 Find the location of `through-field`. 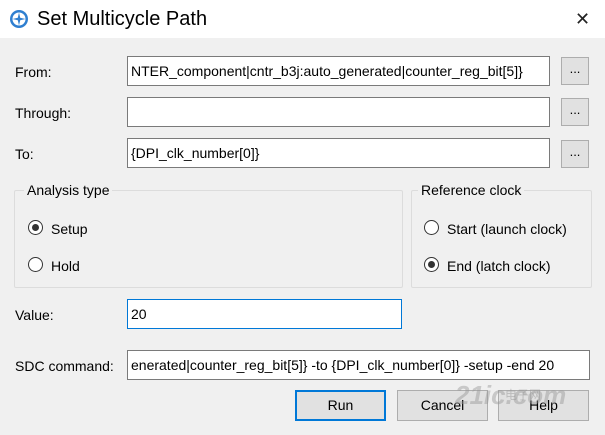

through-field is located at coordinates (338, 112).